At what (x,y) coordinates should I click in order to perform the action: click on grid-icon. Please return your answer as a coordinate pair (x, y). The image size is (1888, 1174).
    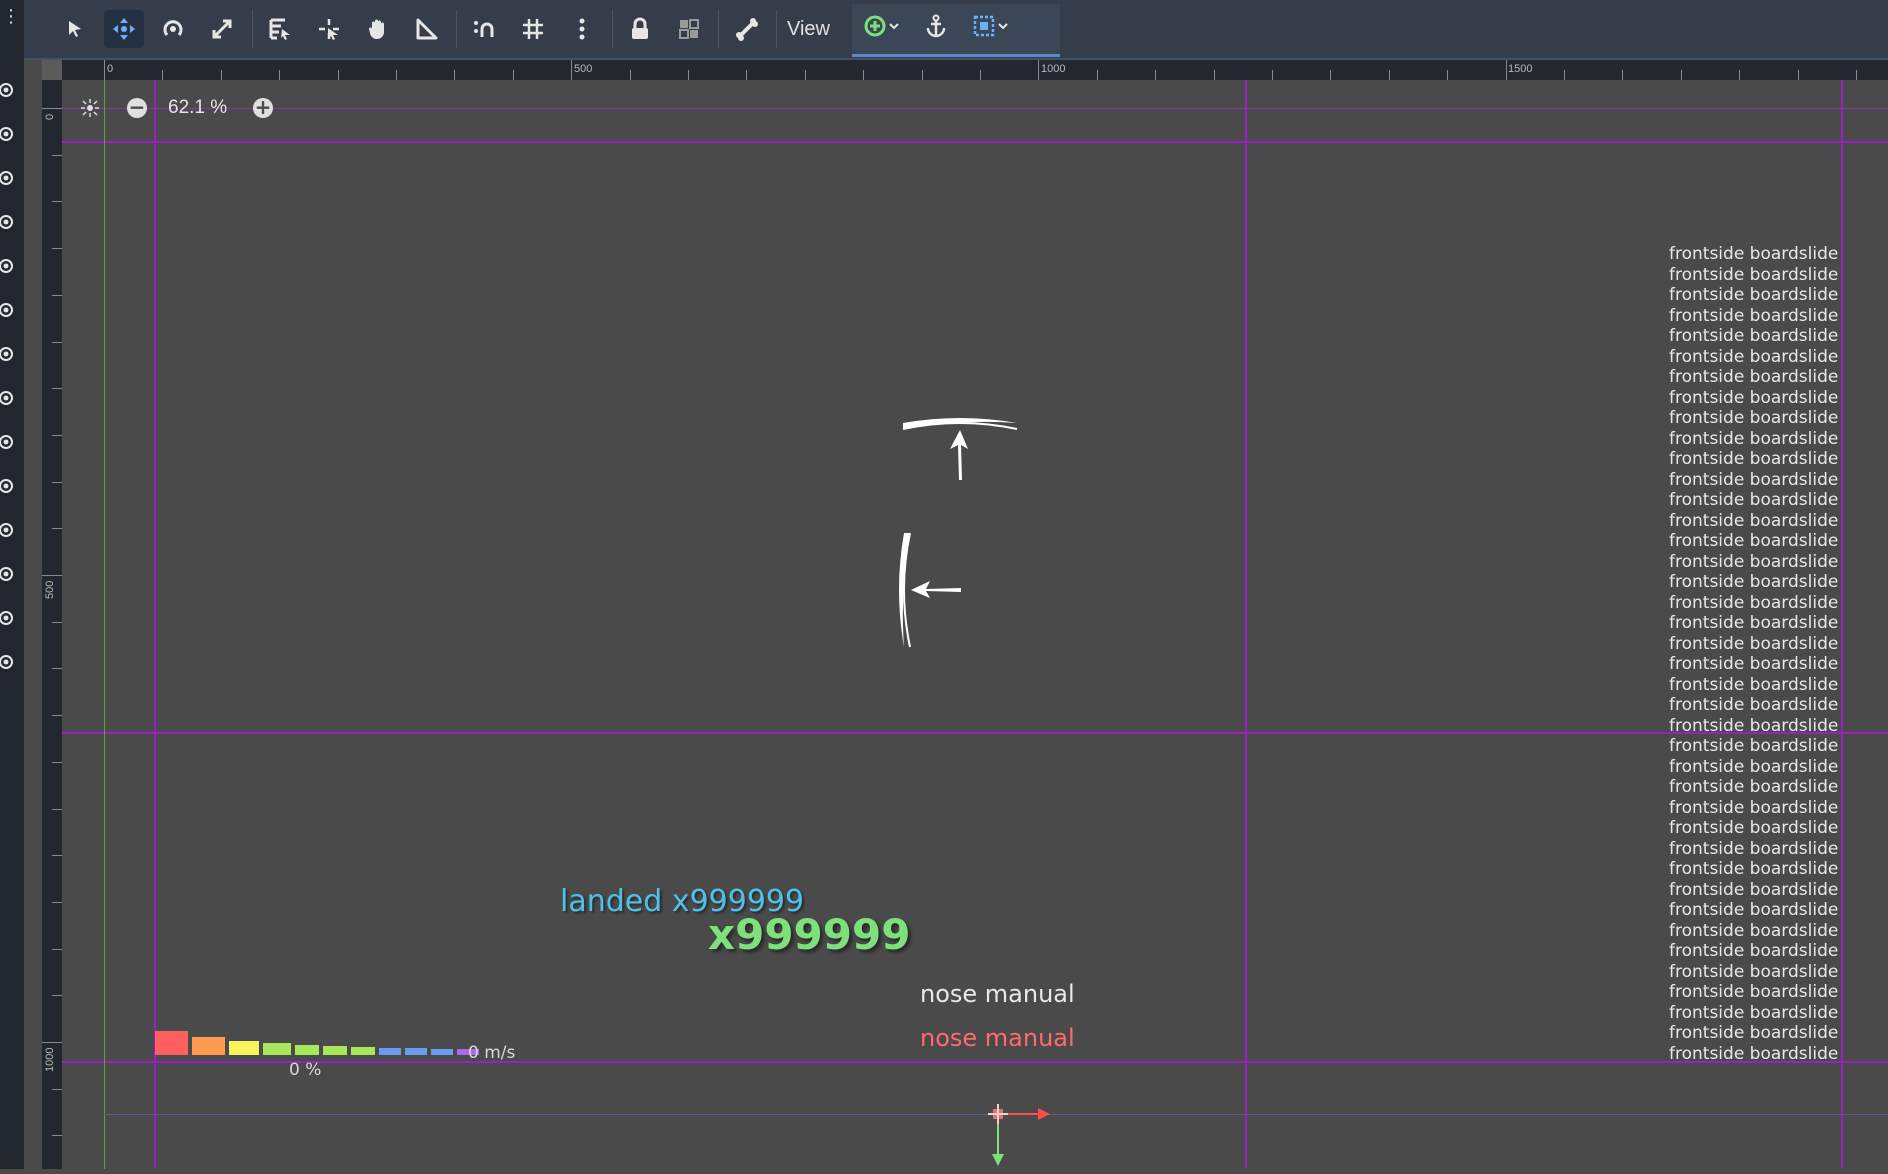
    Looking at the image, I should click on (533, 29).